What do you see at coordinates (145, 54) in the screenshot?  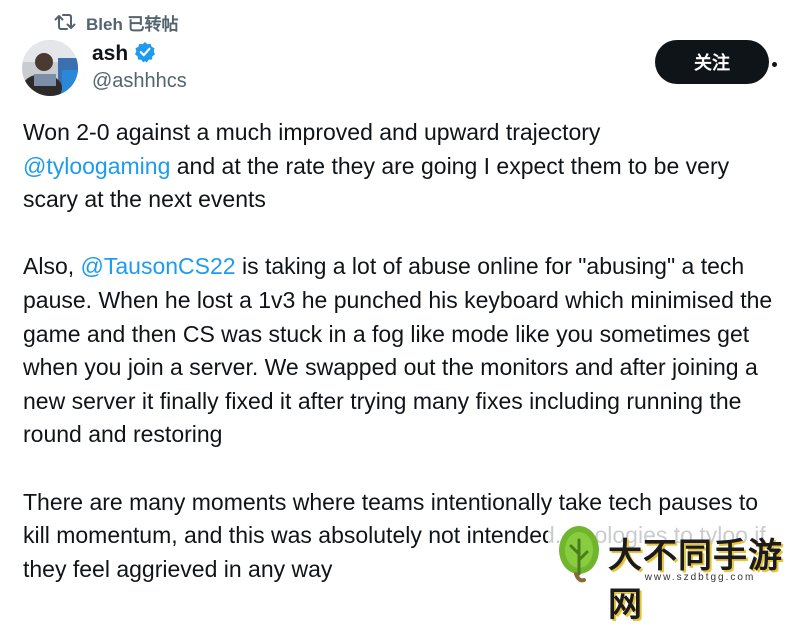 I see `verified-badge-icon` at bounding box center [145, 54].